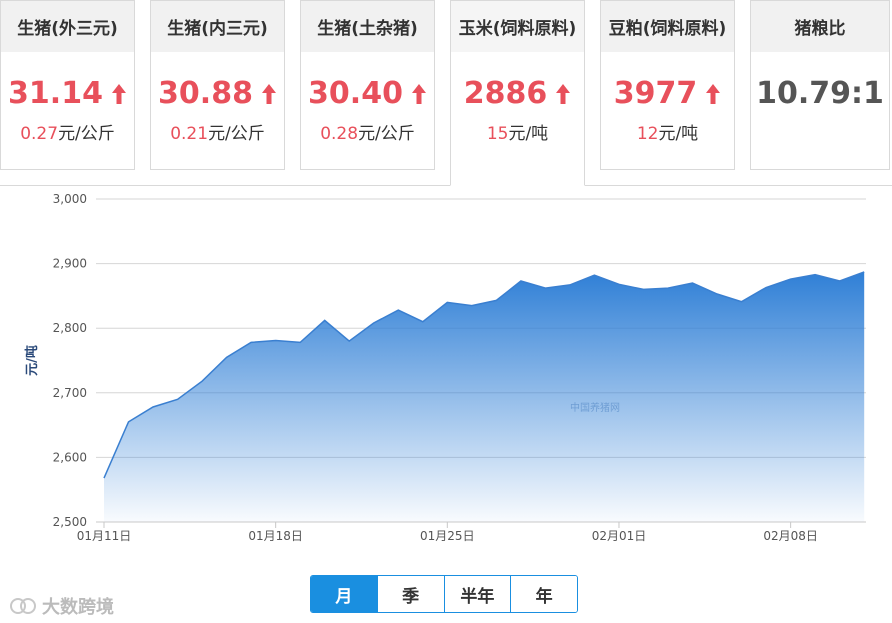 The height and width of the screenshot is (623, 892). Describe the element at coordinates (70, 457) in the screenshot. I see `y-tick-label: 2,600` at that location.